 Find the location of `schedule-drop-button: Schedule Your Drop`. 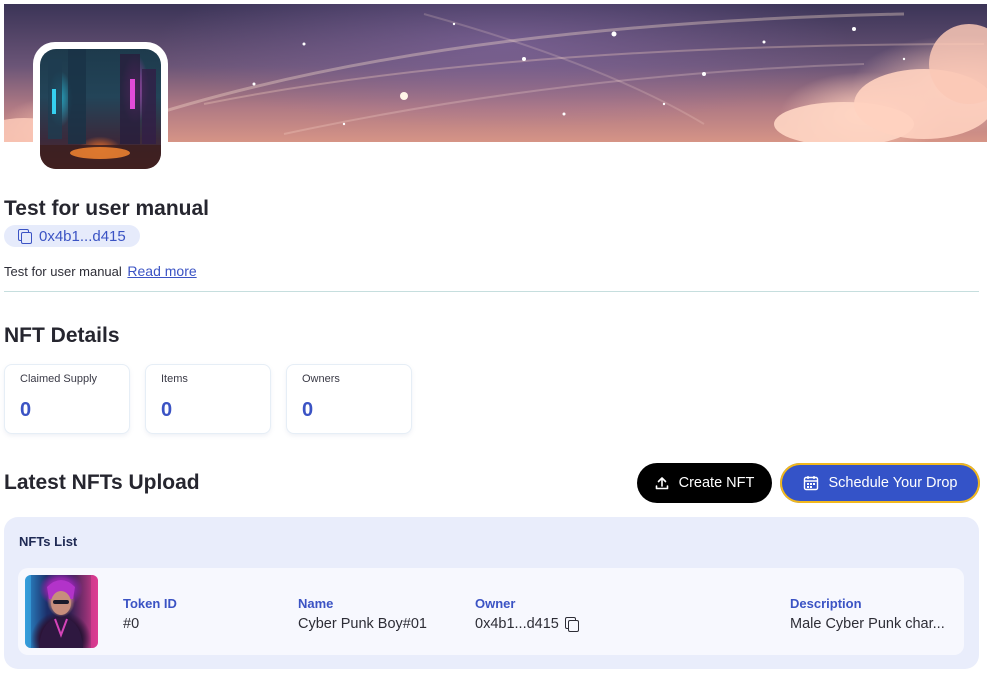

schedule-drop-button: Schedule Your Drop is located at coordinates (880, 483).